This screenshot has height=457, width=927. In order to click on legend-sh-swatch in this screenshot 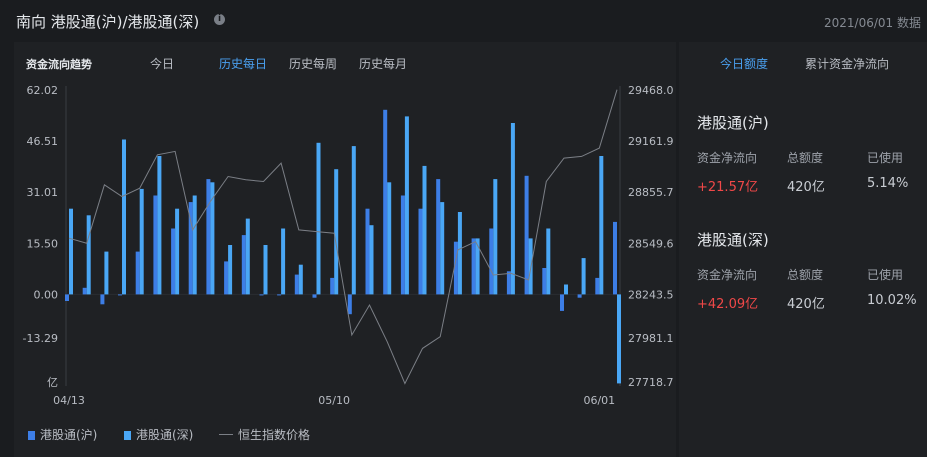, I will do `click(31, 435)`.